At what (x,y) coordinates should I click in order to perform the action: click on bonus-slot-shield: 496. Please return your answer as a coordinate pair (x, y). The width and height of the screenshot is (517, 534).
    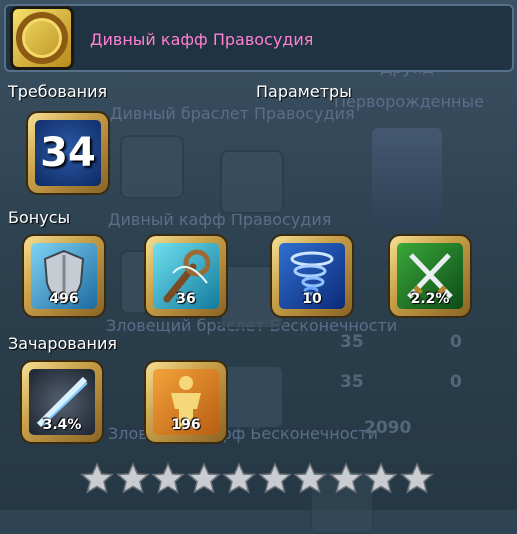
    Looking at the image, I should click on (64, 276).